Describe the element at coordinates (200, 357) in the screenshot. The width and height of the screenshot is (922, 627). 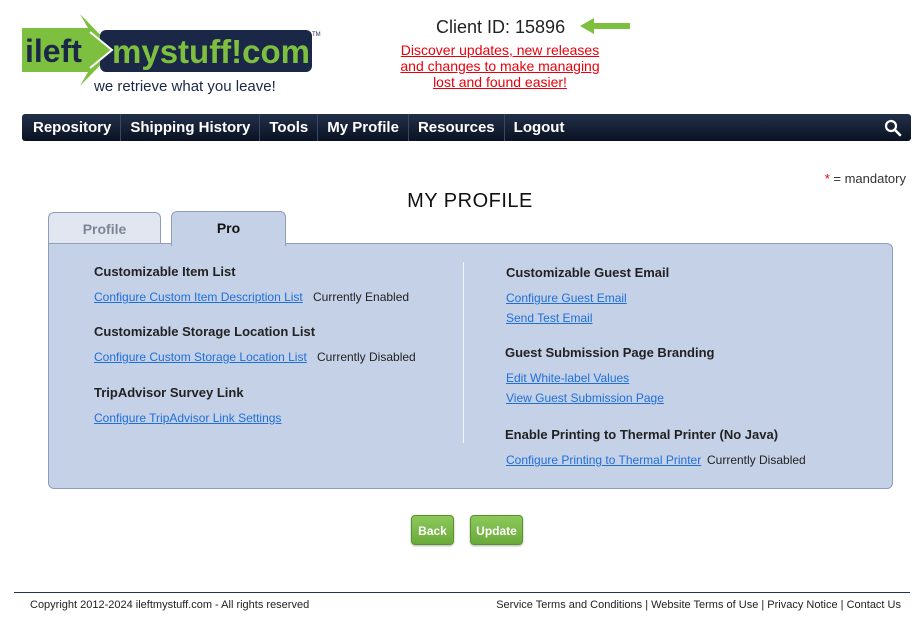
I see `configure-storage-location-link: Configure Custom Storage Location List` at that location.